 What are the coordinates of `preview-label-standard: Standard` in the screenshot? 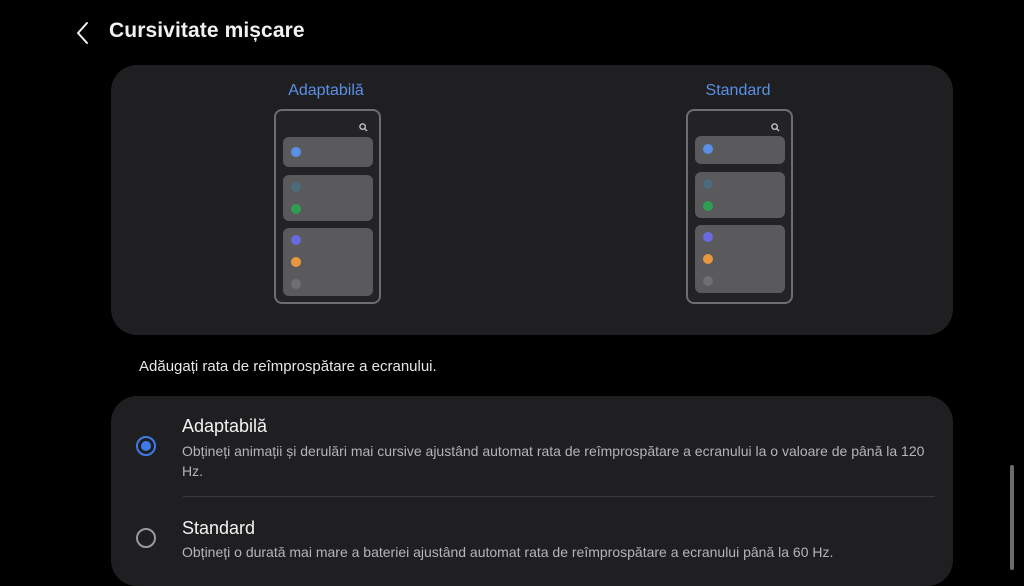 It's located at (738, 90).